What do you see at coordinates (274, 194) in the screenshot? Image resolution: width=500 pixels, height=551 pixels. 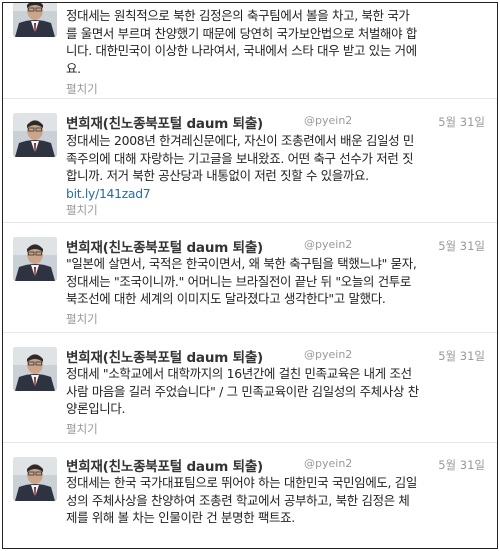 I see `tweet-link: bit.ly/141zad7` at bounding box center [274, 194].